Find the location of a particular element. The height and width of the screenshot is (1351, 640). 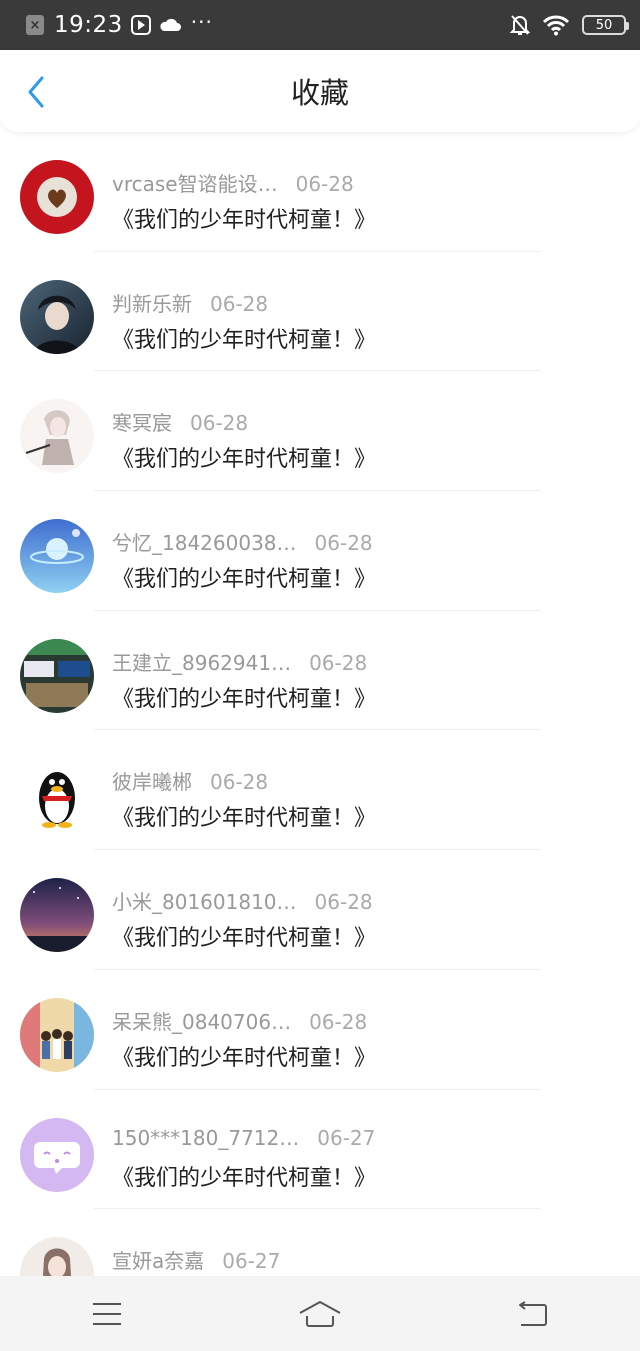

system-nav-bar is located at coordinates (320, 1313).